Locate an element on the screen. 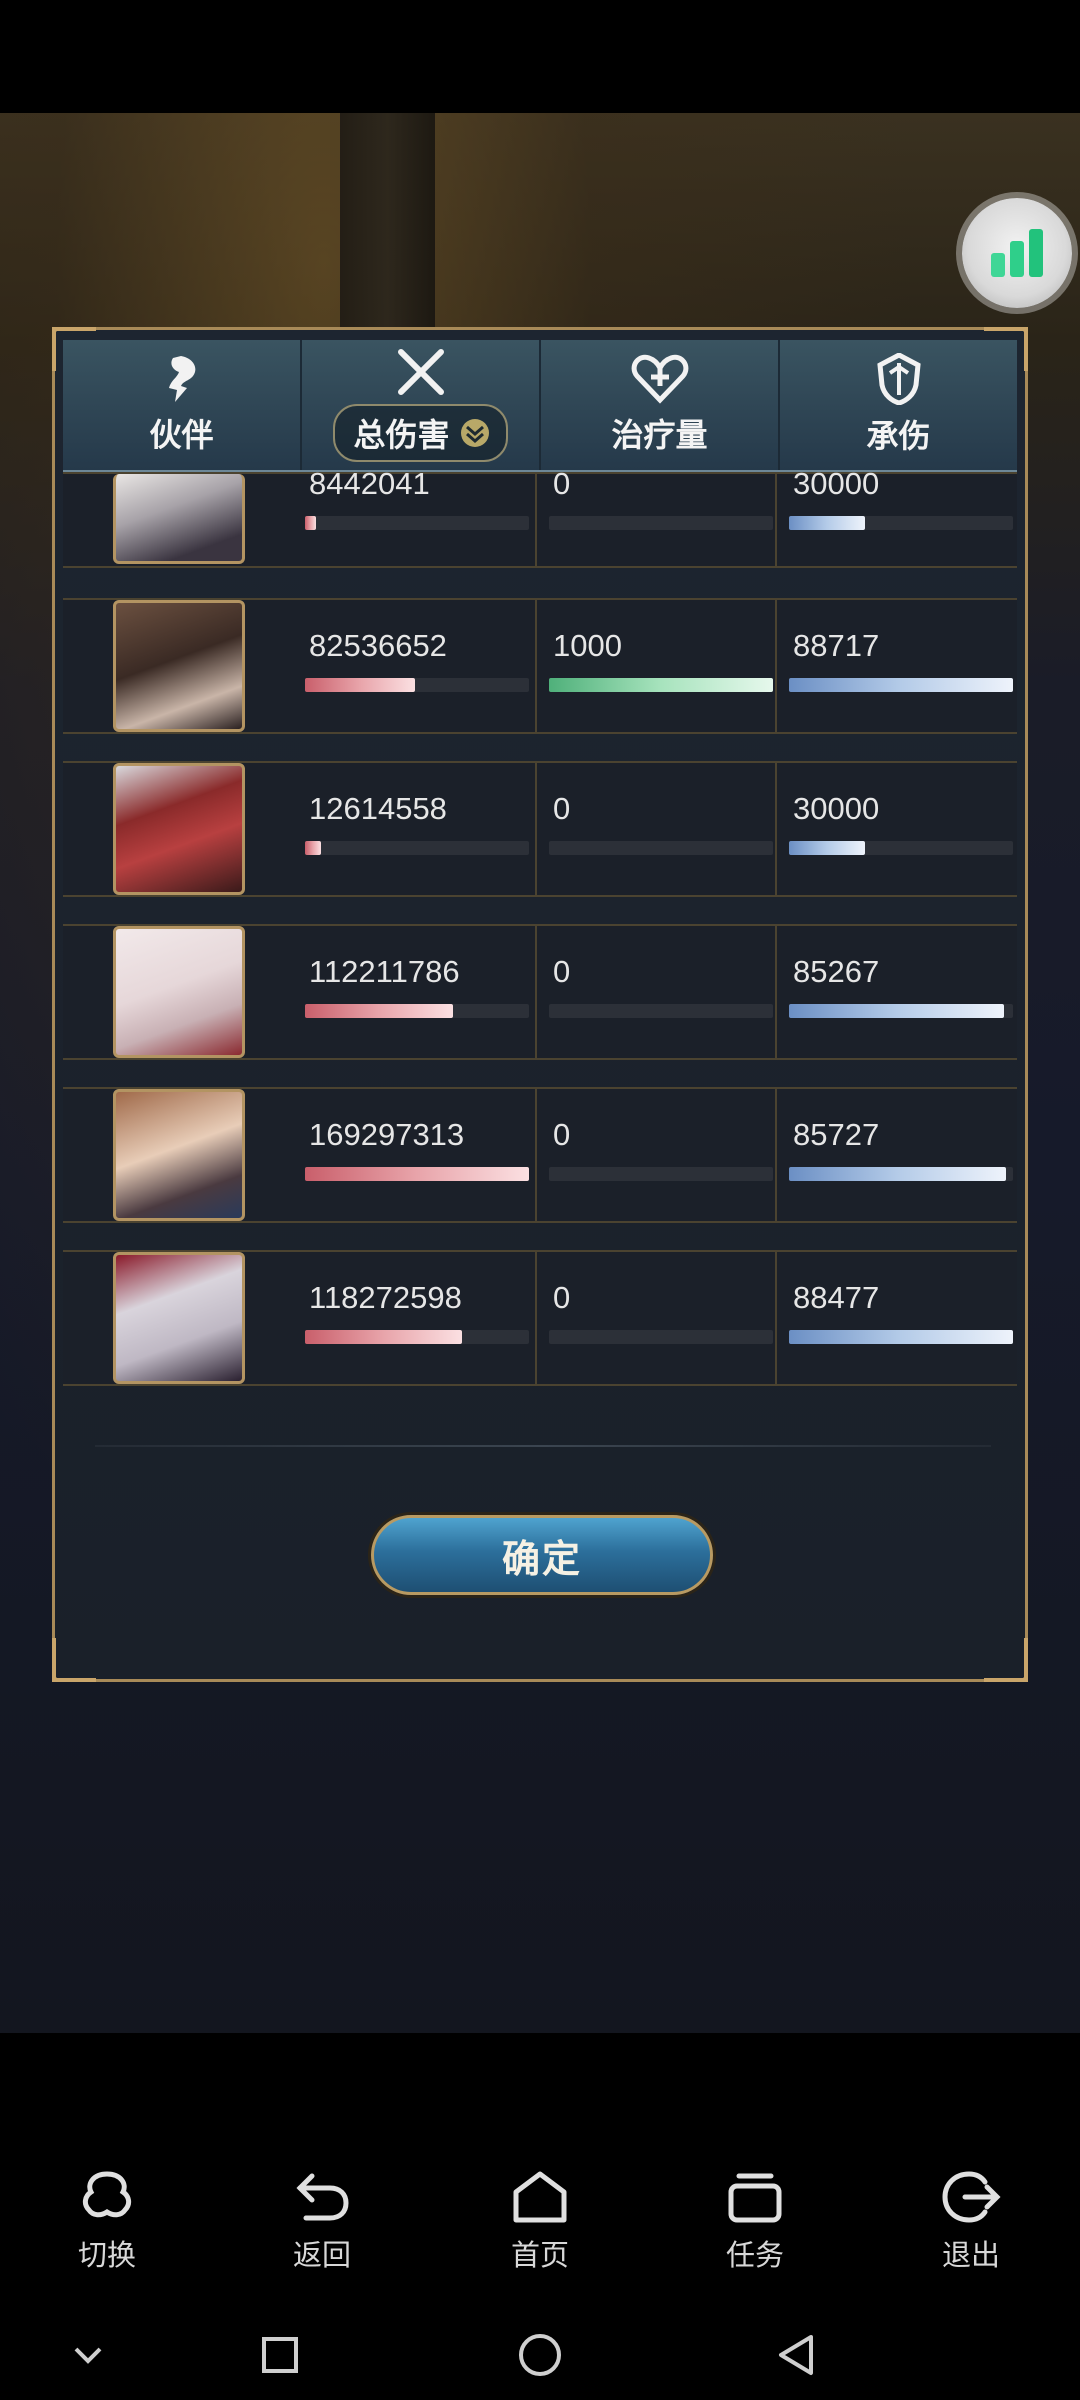 Image resolution: width=1080 pixels, height=2400 pixels. healing-cell: 1000 is located at coordinates (655, 666).